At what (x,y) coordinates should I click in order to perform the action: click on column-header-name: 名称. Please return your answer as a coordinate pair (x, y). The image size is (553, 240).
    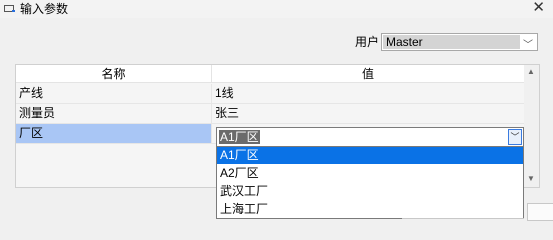
    Looking at the image, I should click on (114, 74).